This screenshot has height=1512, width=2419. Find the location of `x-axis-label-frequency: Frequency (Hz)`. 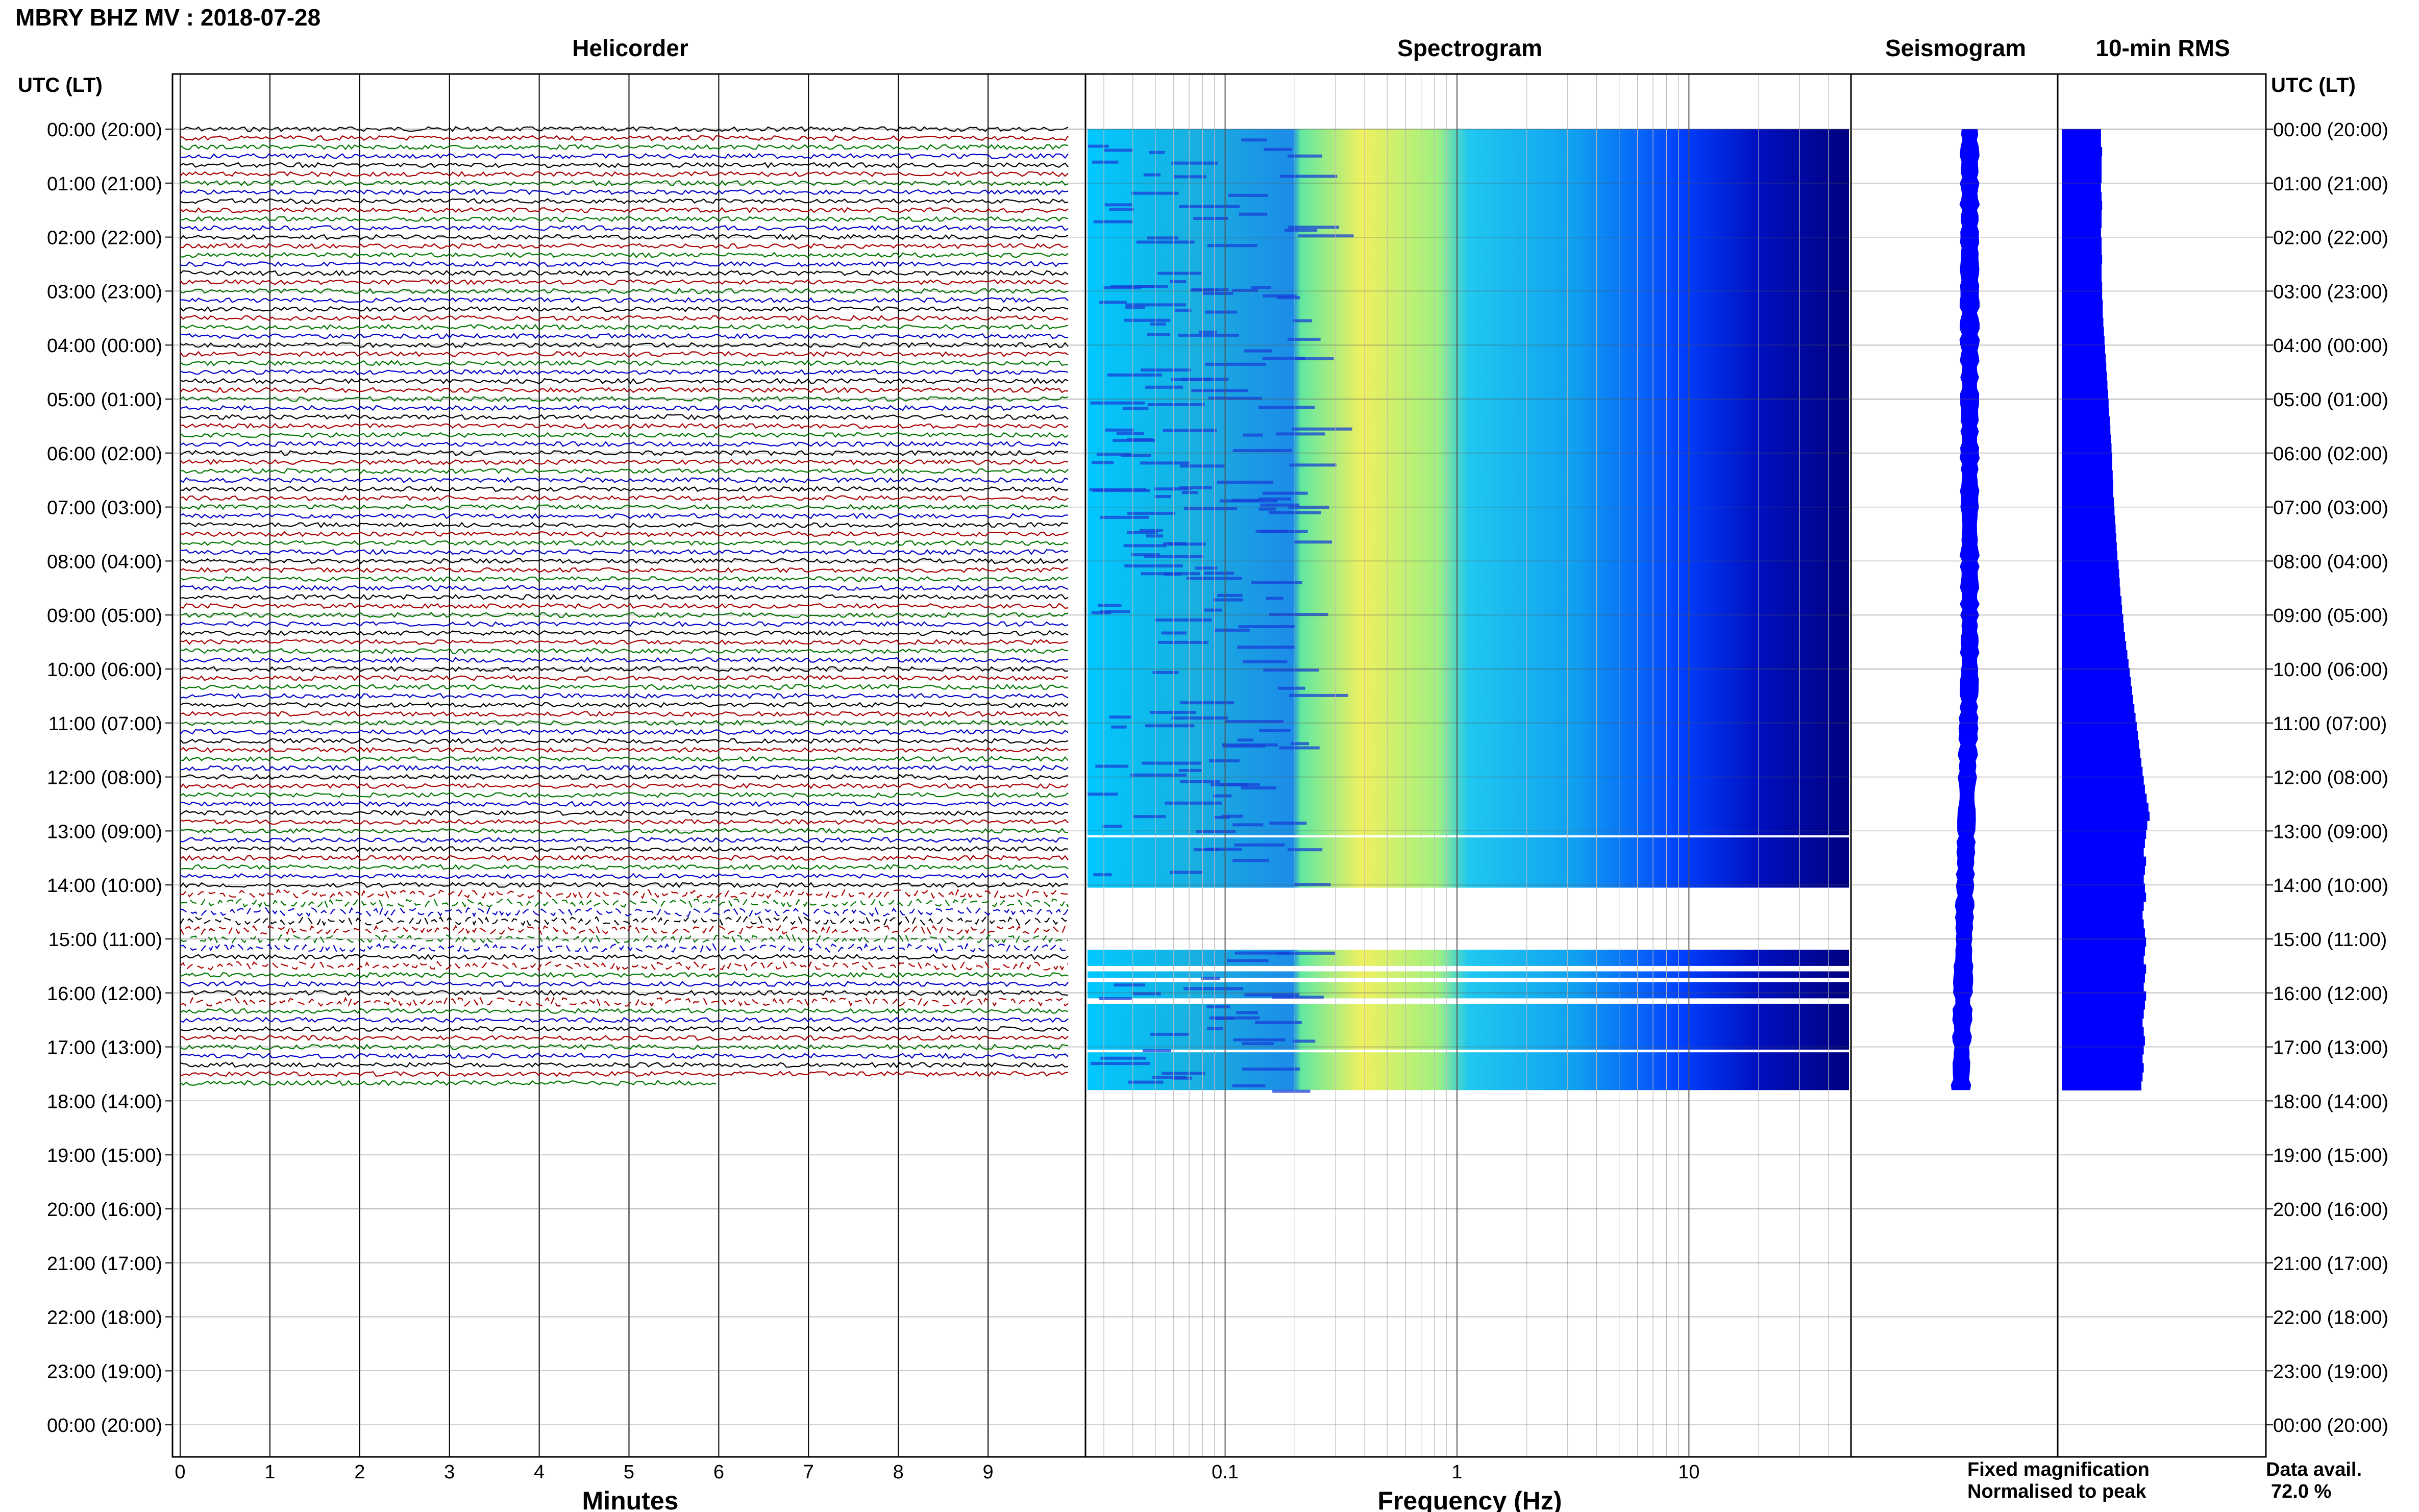

x-axis-label-frequency: Frequency (Hz) is located at coordinates (1469, 1499).